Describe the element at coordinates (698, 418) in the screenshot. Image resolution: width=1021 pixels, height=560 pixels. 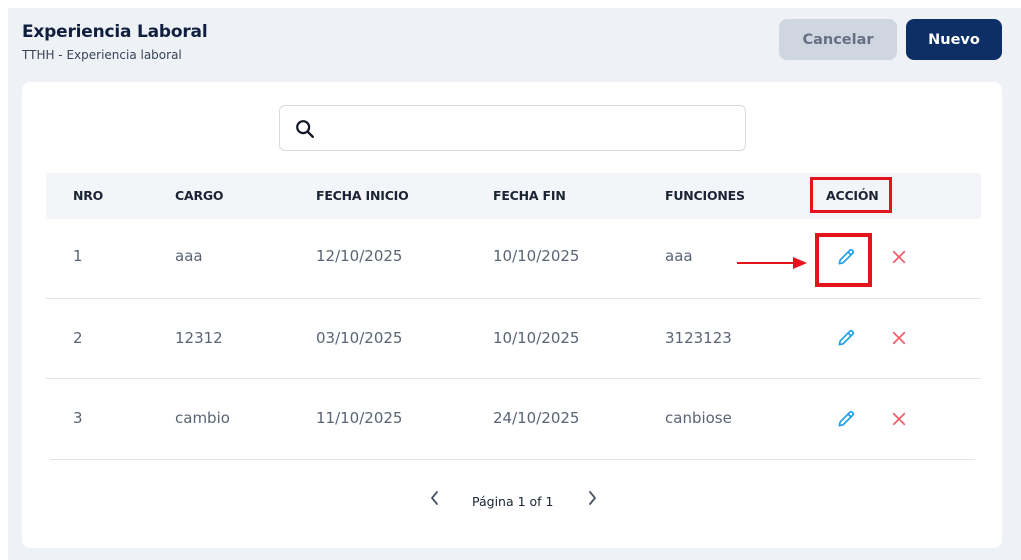
I see `cell-funciones: canbiose` at that location.